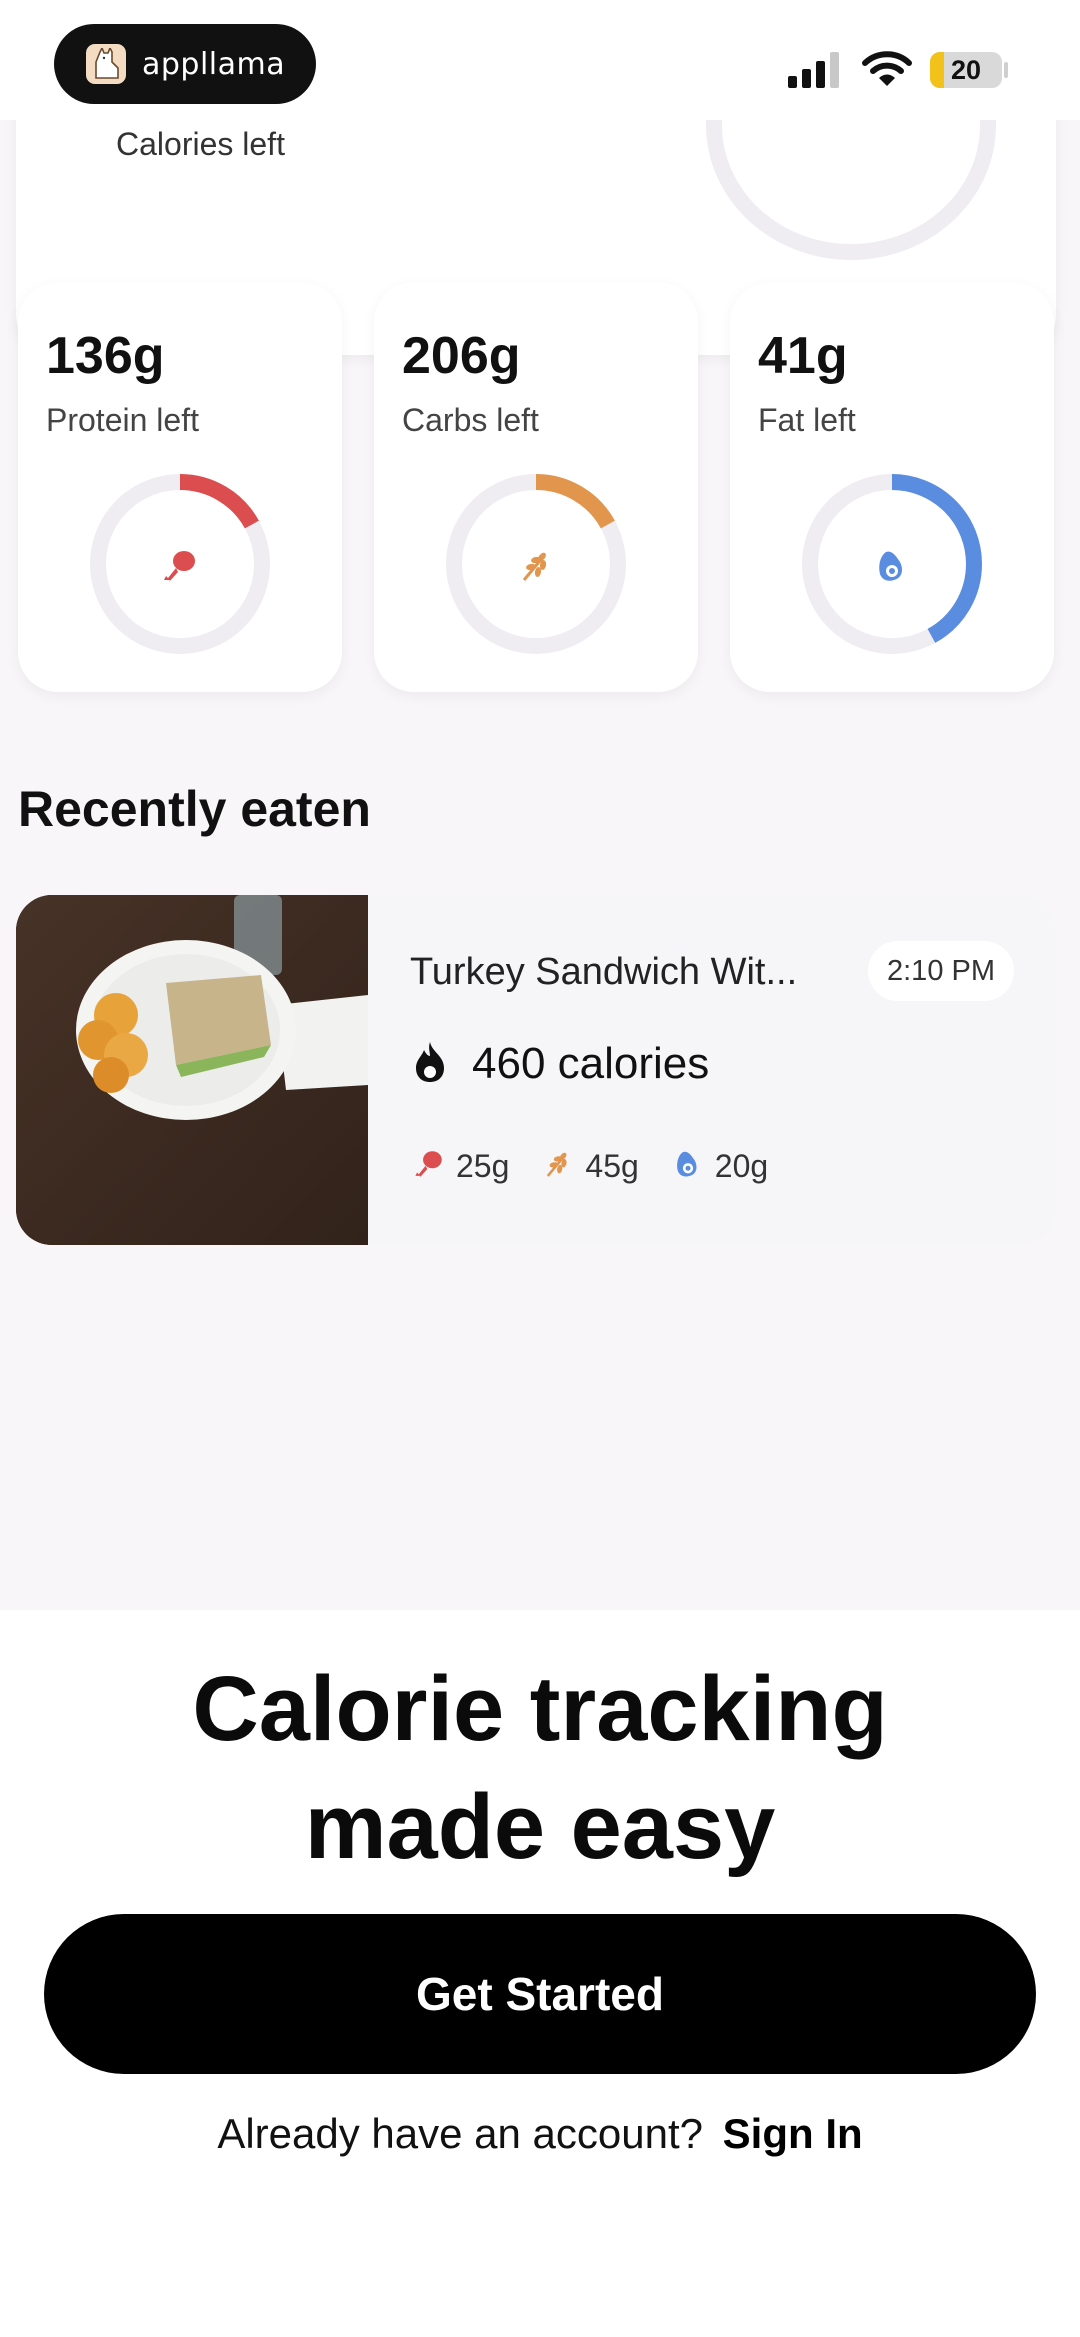  Describe the element at coordinates (540, 1709) in the screenshot. I see `headline-line-1: Calorie tracking` at that location.